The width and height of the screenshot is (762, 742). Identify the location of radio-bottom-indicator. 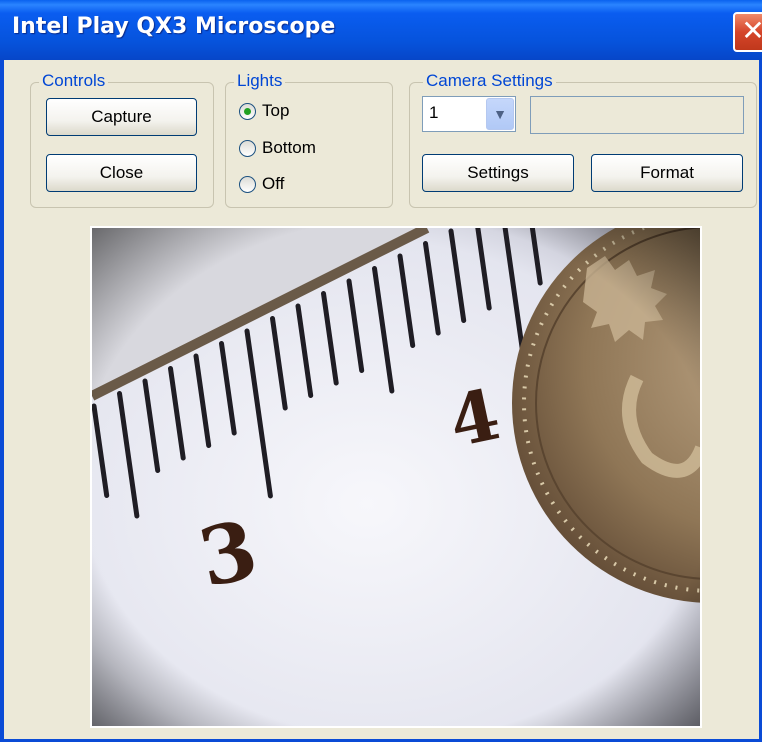
(247, 148).